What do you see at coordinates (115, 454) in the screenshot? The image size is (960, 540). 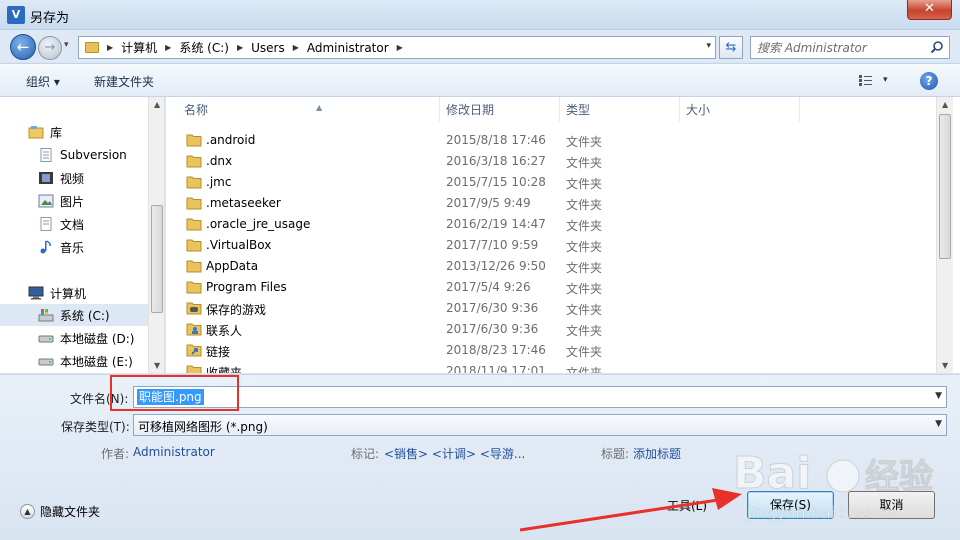 I see `author-label: 作者:` at bounding box center [115, 454].